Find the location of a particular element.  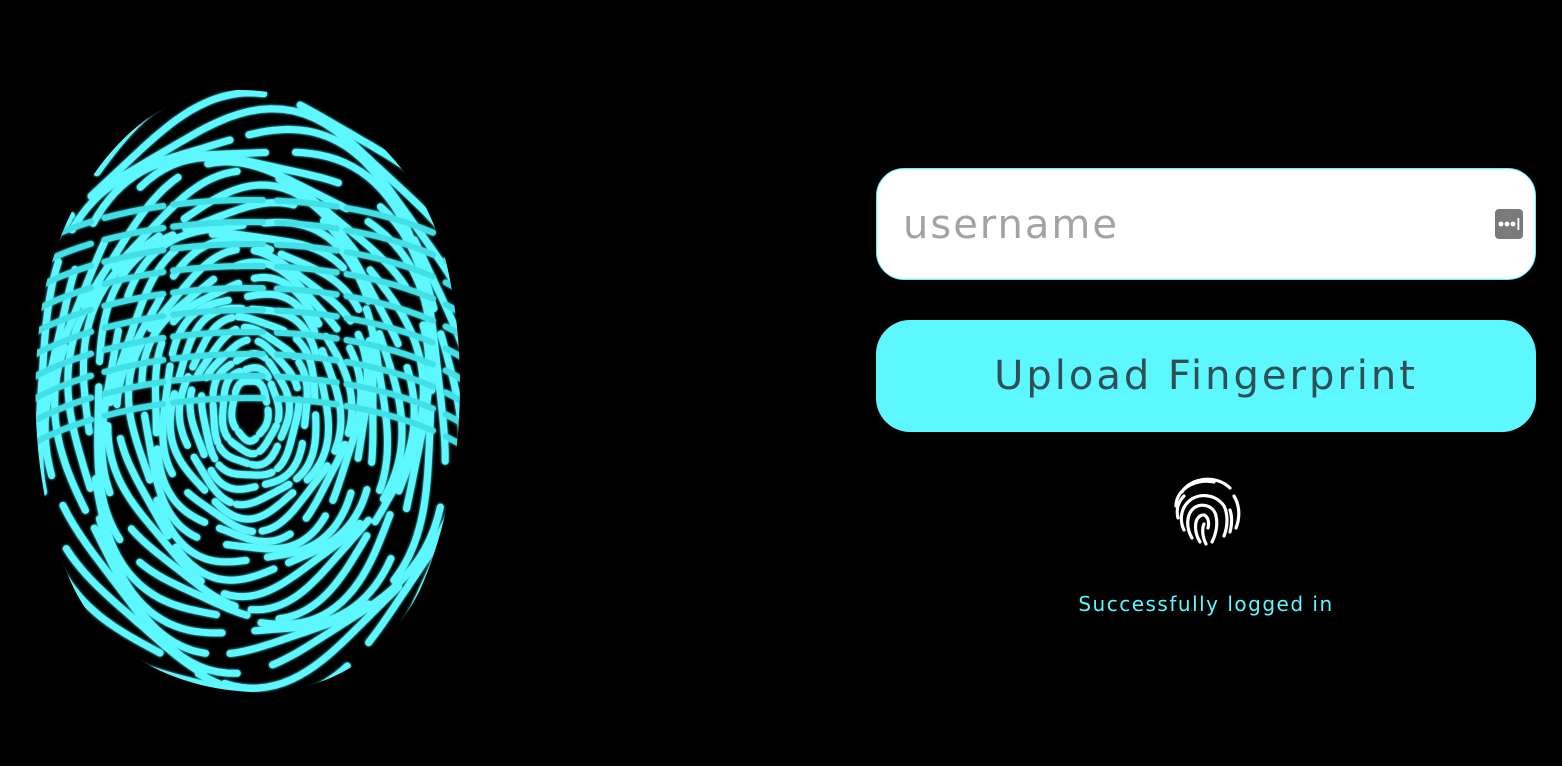

fingerprint-icon is located at coordinates (1207, 509).